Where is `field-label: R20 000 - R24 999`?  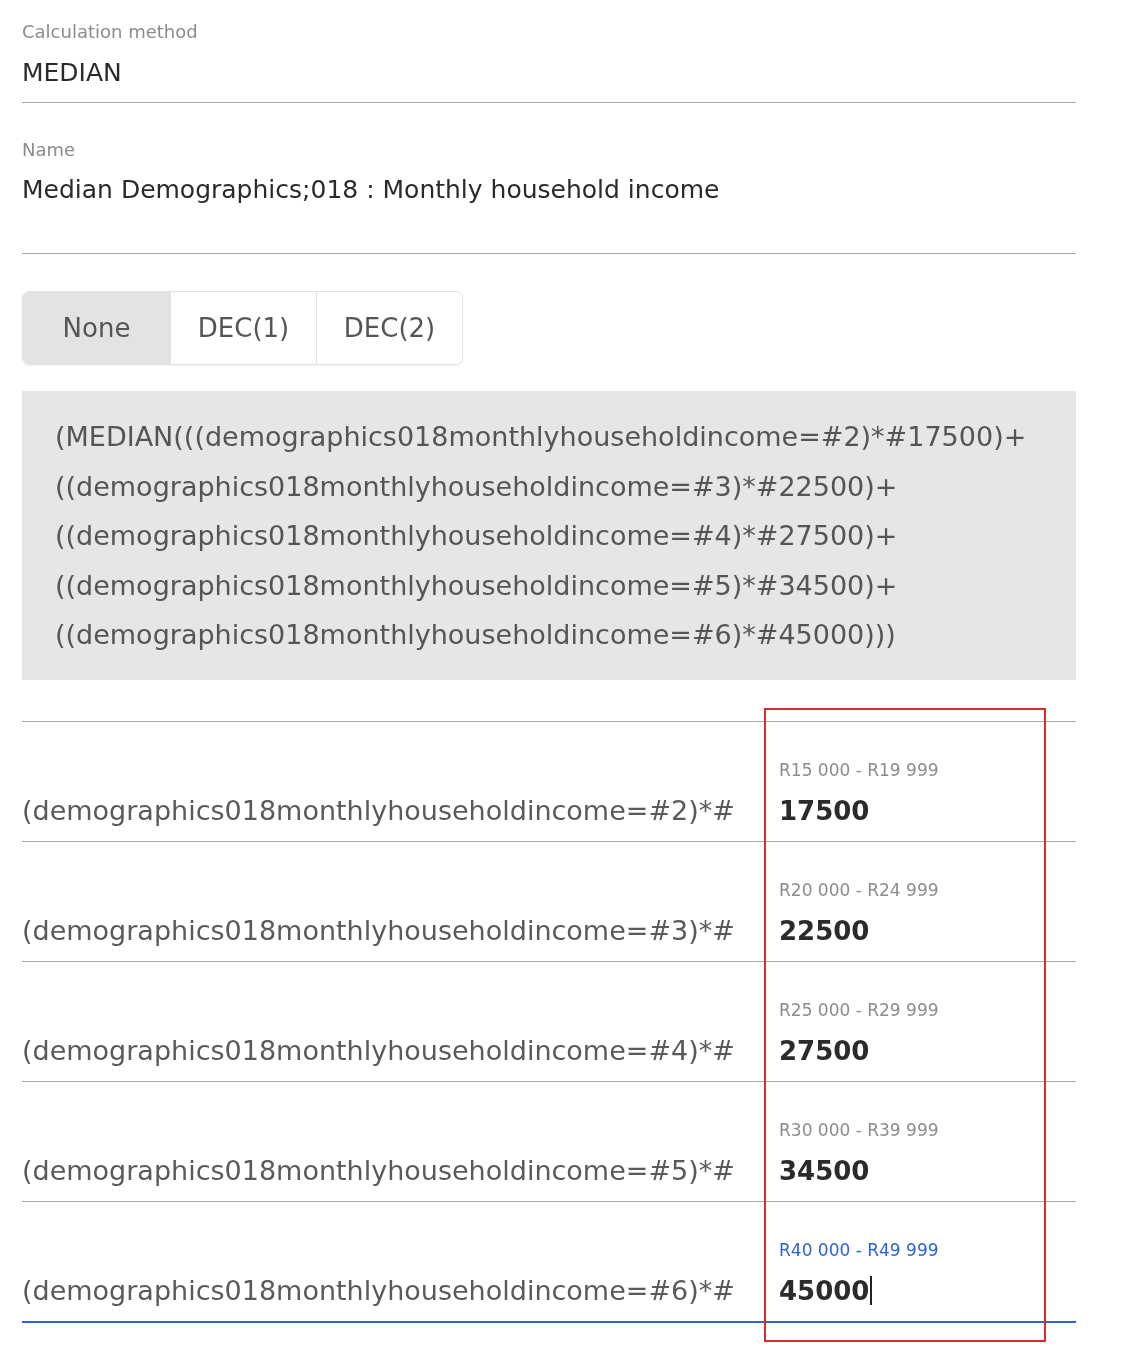 field-label: R20 000 - R24 999 is located at coordinates (859, 889).